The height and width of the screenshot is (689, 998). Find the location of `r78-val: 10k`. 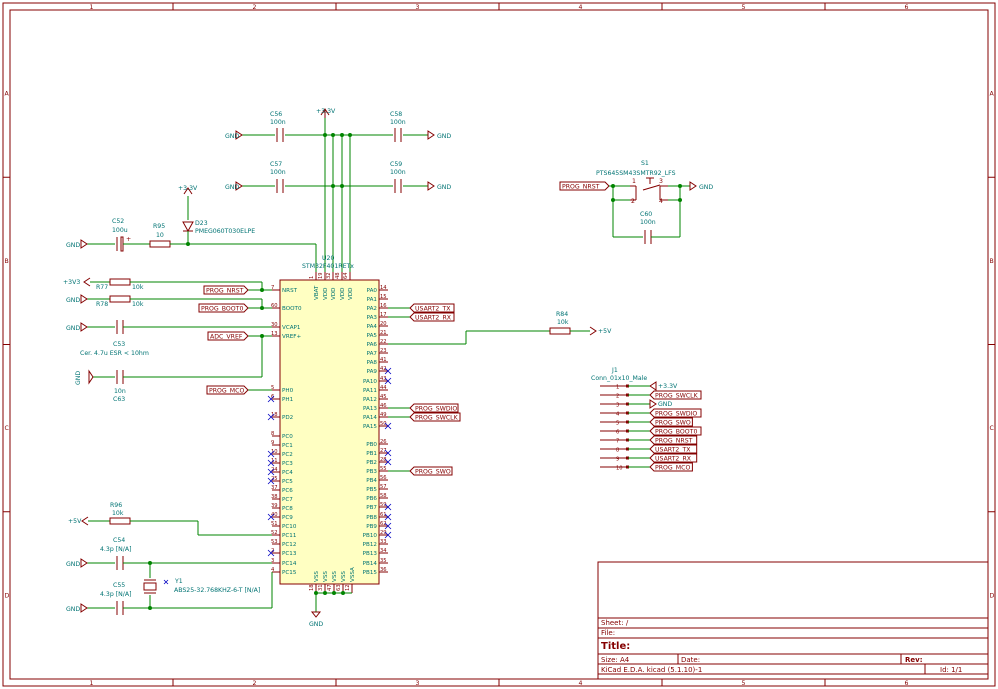

r78-val: 10k is located at coordinates (138, 304).